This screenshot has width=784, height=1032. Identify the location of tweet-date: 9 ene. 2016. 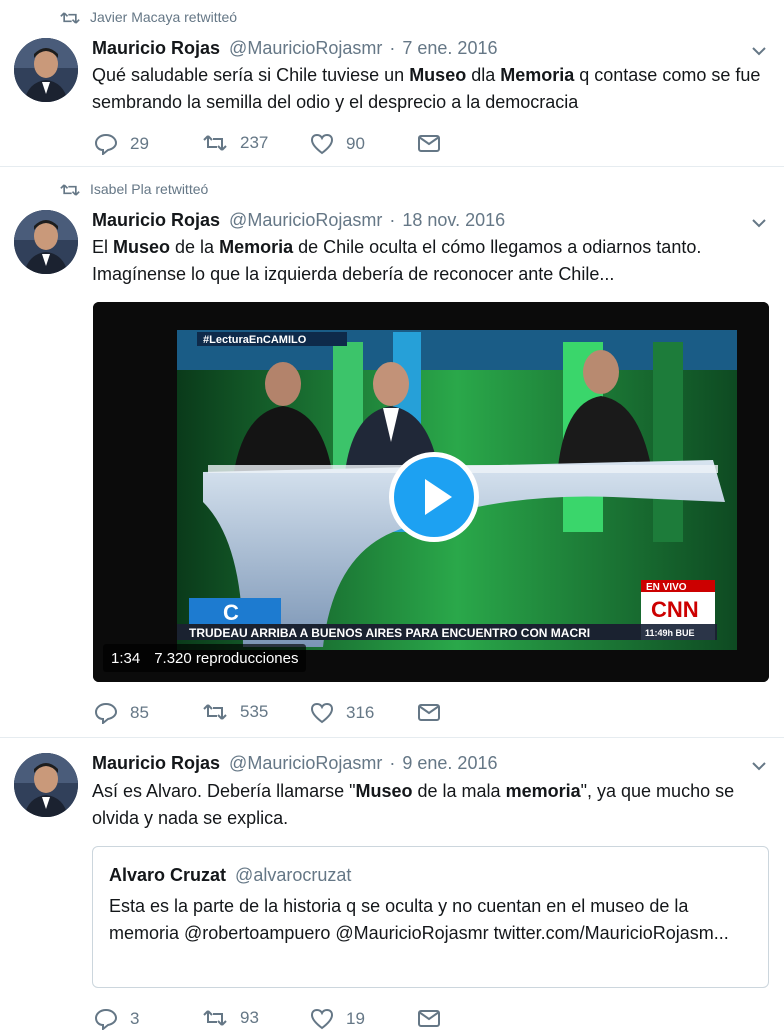
(449, 763).